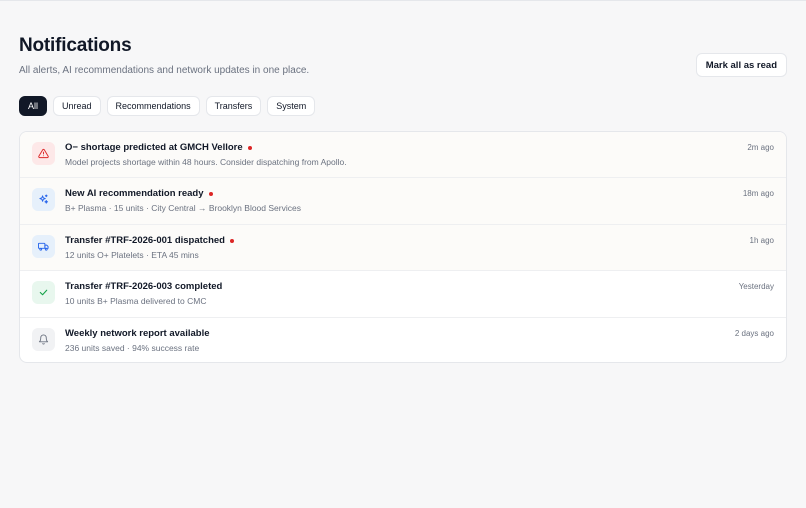 The image size is (806, 508). I want to click on notification-title: Transfer #TRF-2026-001 dispatched, so click(149, 241).